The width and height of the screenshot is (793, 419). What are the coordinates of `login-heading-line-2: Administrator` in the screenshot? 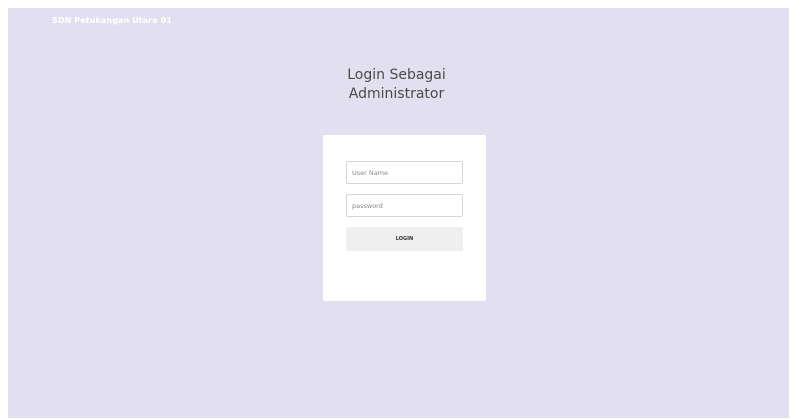 It's located at (396, 94).